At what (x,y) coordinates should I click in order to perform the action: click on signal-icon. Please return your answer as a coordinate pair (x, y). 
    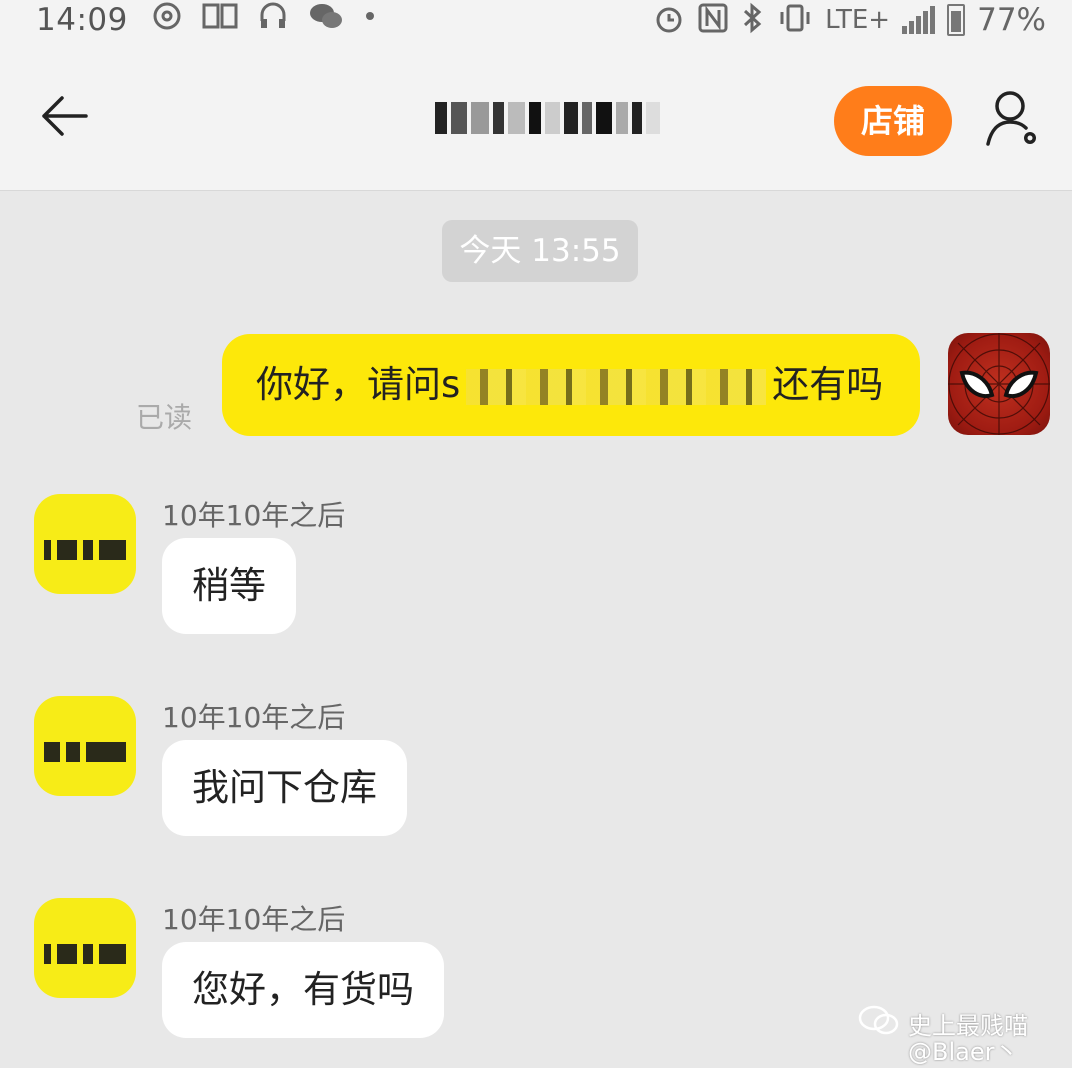
    Looking at the image, I should click on (919, 20).